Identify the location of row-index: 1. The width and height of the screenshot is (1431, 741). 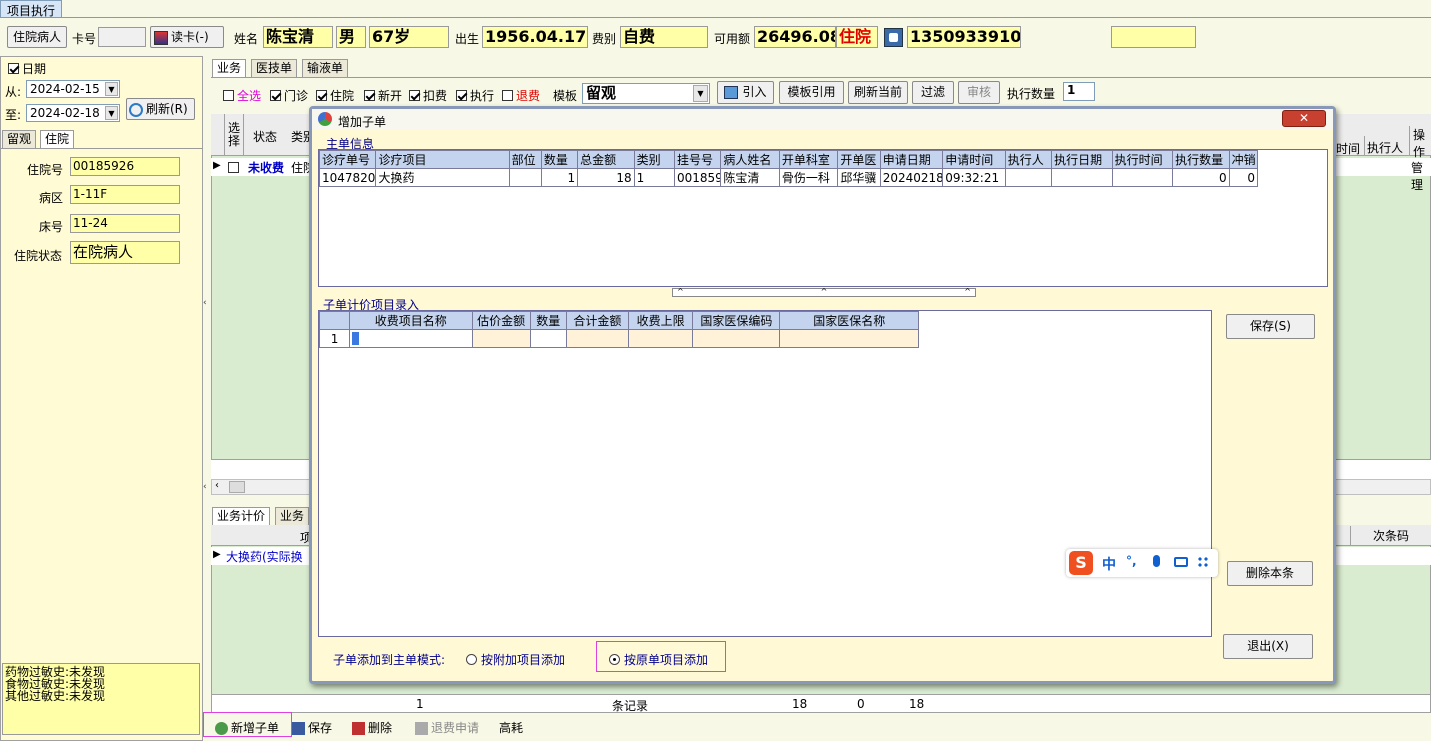
(335, 338).